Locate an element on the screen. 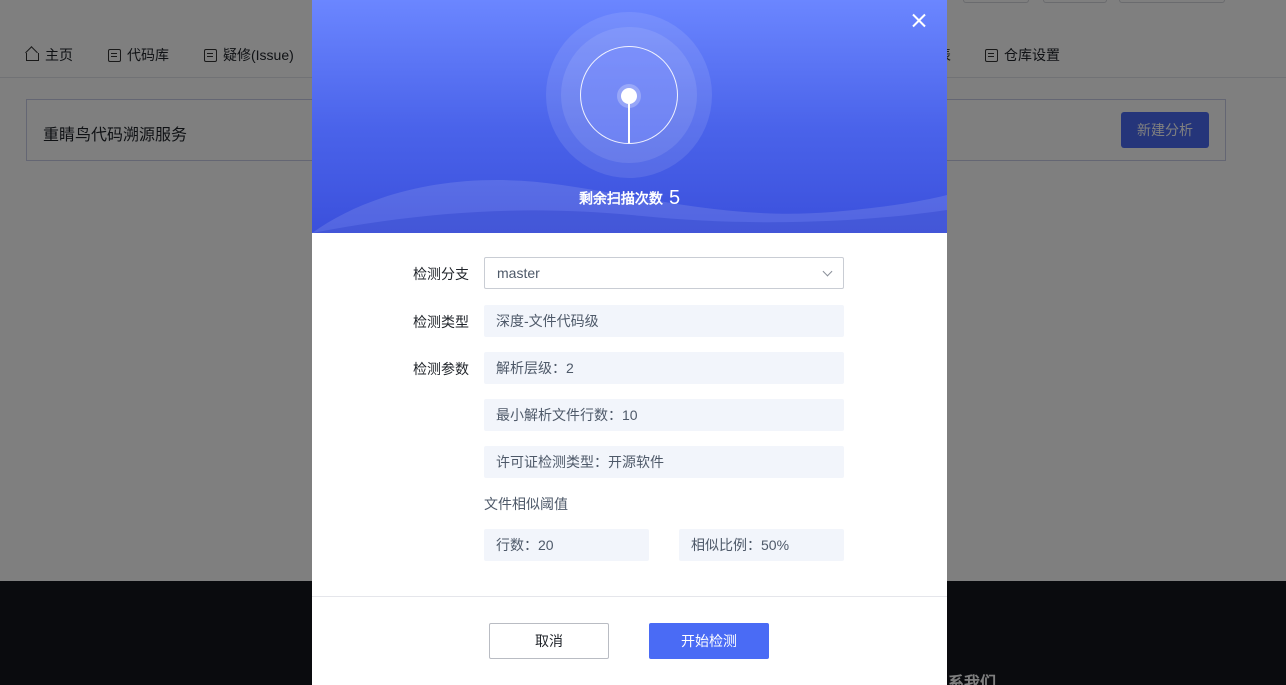 This screenshot has height=685, width=1286. params-label: 检测参数 is located at coordinates (441, 369).